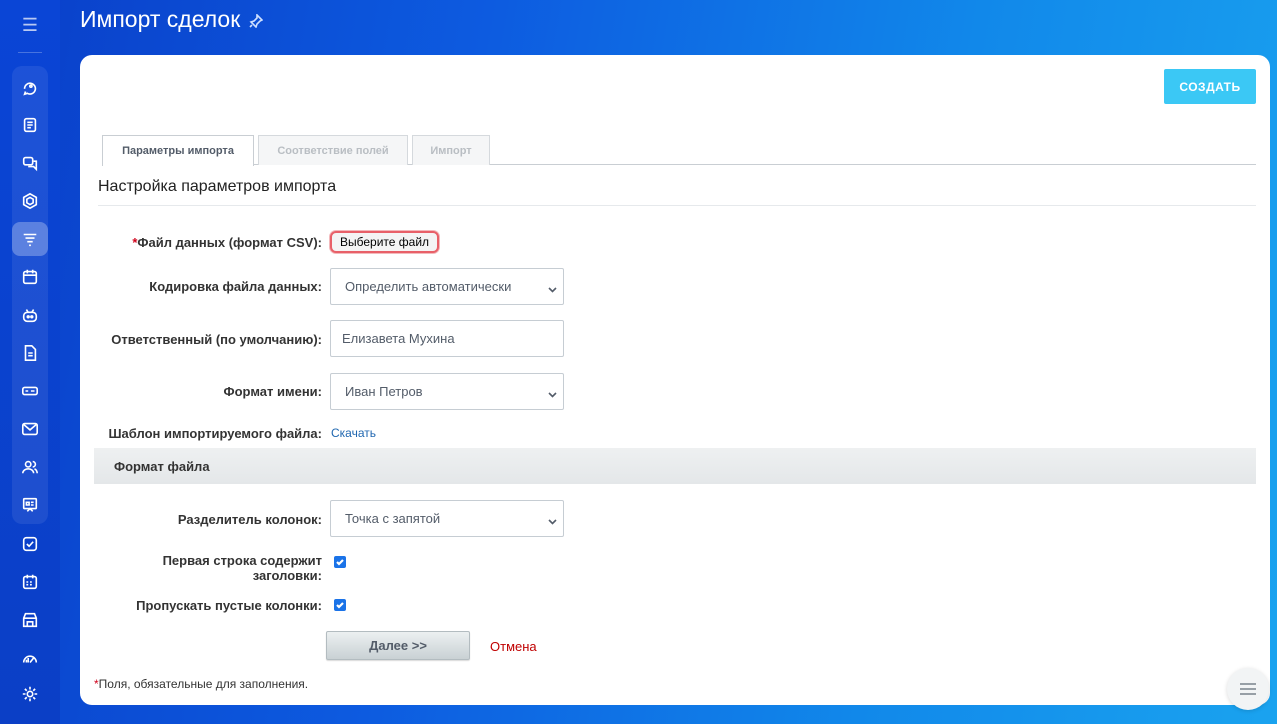 The height and width of the screenshot is (724, 1277). I want to click on hamburger-icon: ☰, so click(30, 24).